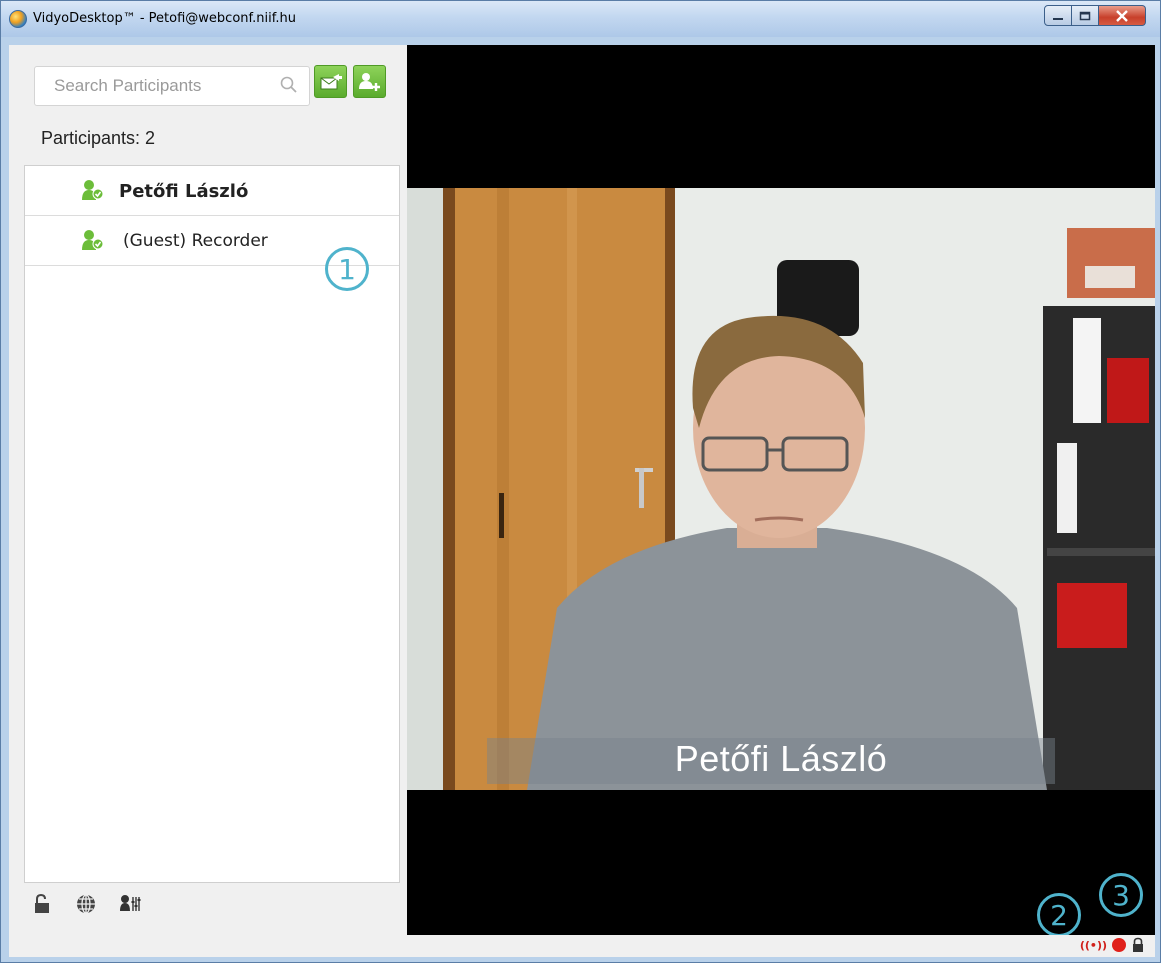  What do you see at coordinates (347, 269) in the screenshot?
I see `callout-1: 1` at bounding box center [347, 269].